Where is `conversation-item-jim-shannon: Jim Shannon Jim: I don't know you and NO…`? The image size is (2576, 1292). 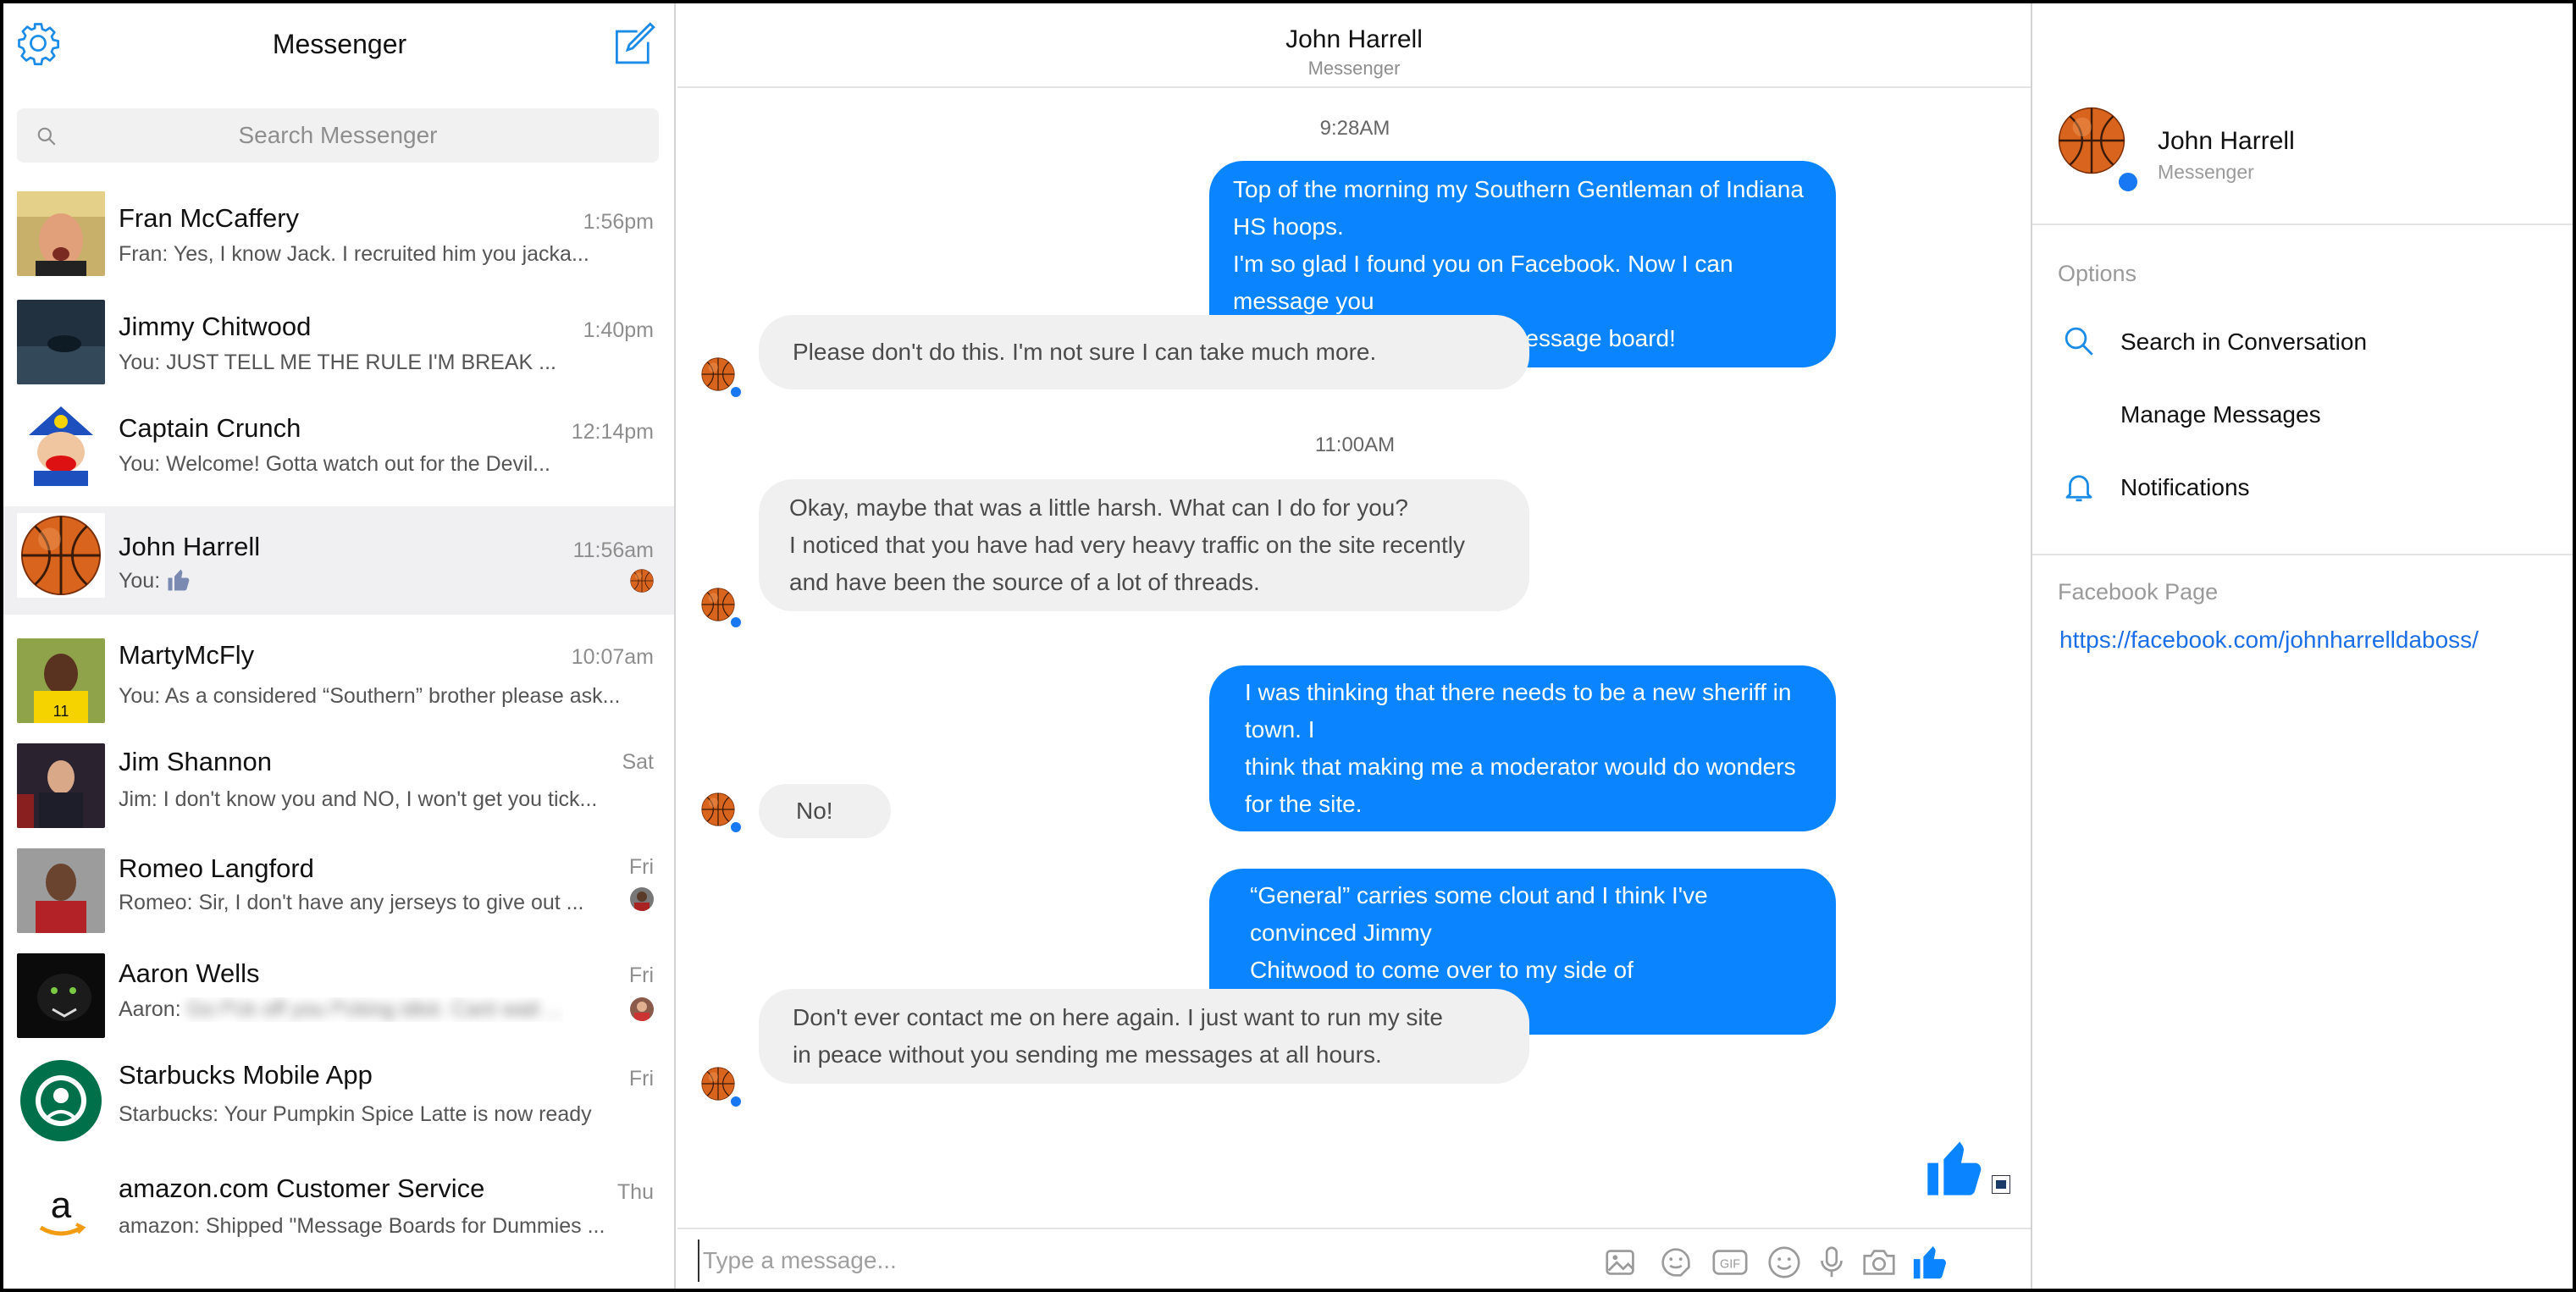 conversation-item-jim-shannon: Jim Shannon Jim: I don't know you and NO… is located at coordinates (338, 782).